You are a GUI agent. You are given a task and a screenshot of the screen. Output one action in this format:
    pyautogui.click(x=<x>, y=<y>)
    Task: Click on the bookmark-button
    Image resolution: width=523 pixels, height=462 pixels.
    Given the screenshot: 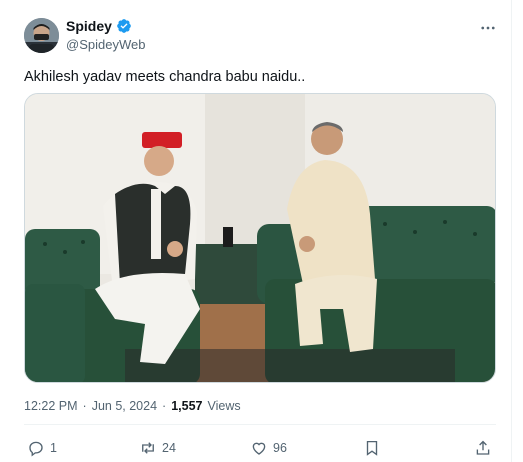 What is the action you would take?
    pyautogui.click(x=372, y=448)
    